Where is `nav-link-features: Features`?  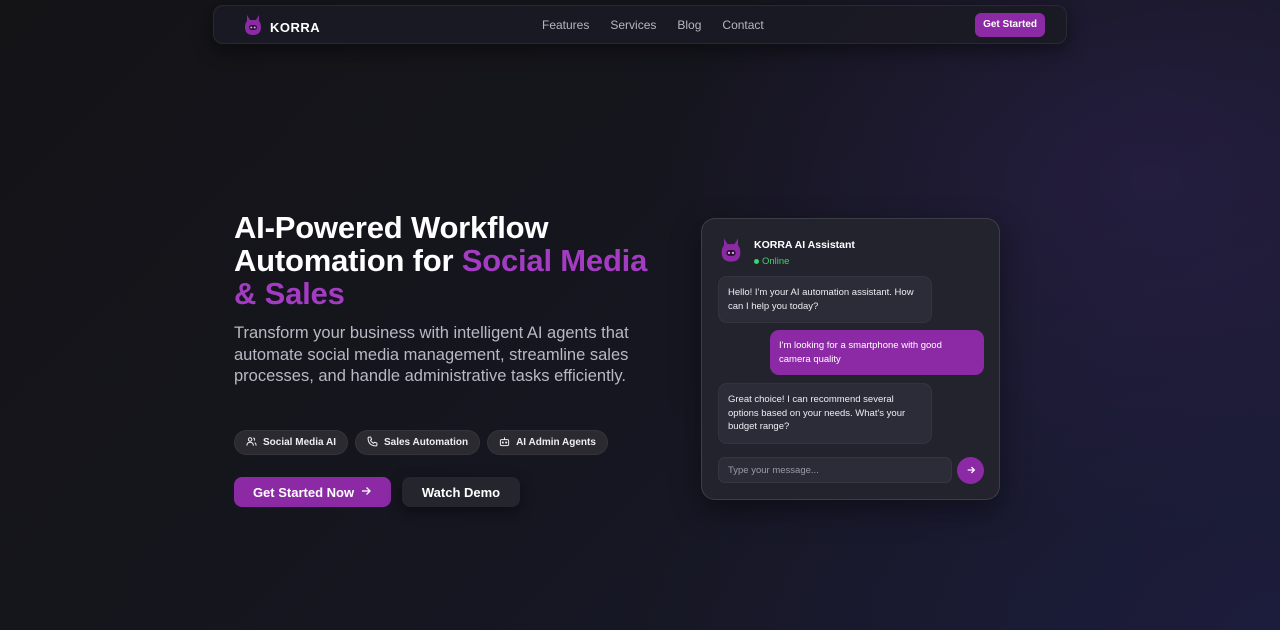 nav-link-features: Features is located at coordinates (565, 25).